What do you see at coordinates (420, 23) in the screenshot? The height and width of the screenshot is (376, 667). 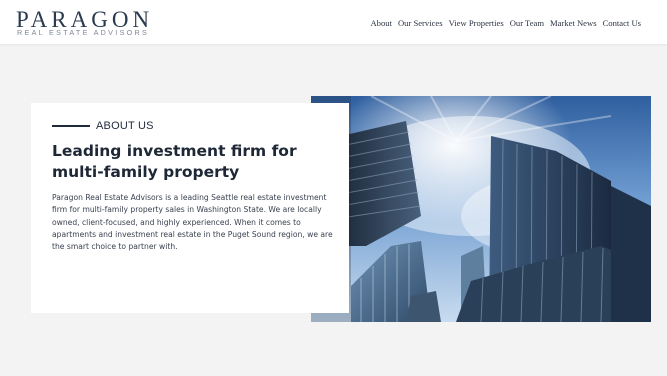 I see `nav-our-services: Our Services` at bounding box center [420, 23].